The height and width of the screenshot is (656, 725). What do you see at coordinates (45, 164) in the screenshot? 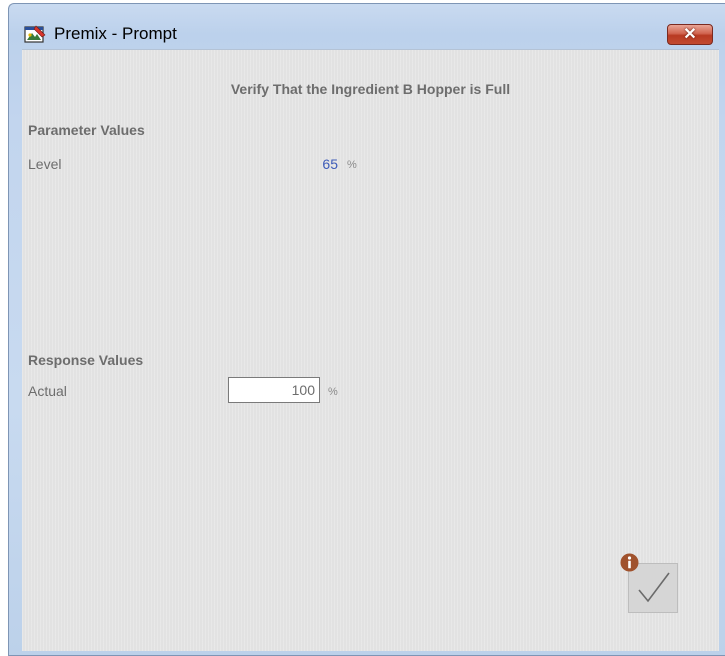
I see `parameter-label-level: Level` at bounding box center [45, 164].